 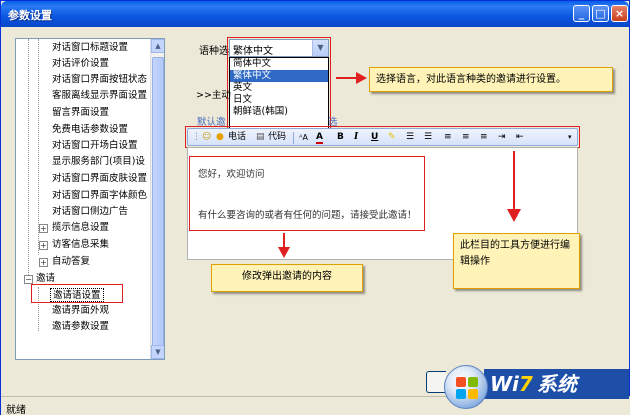 I want to click on tree-item: 显示服务部门(项目)设, so click(x=98, y=162).